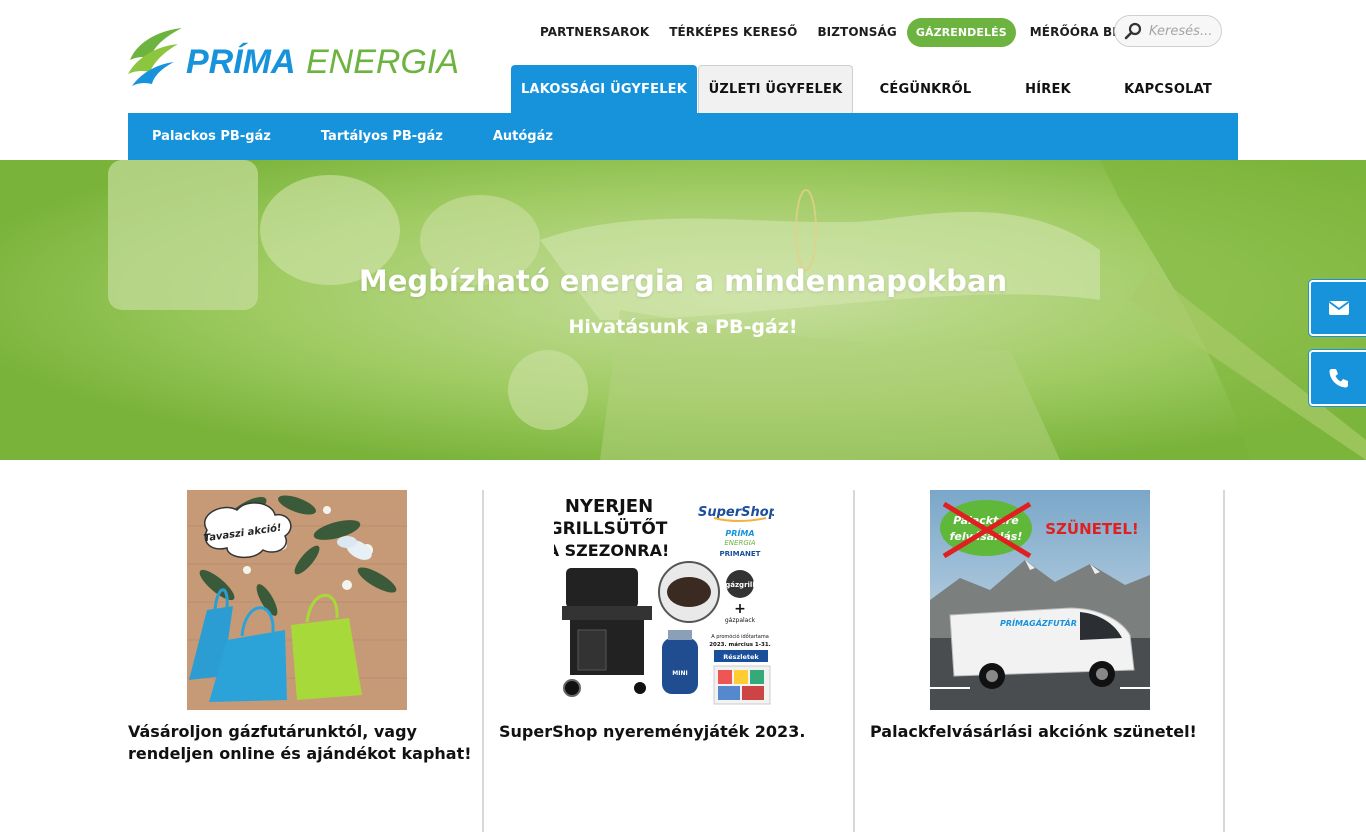 This screenshot has width=1366, height=832. Describe the element at coordinates (740, 636) in the screenshot. I see `promo-duration-label: A promóció időtartama` at that location.